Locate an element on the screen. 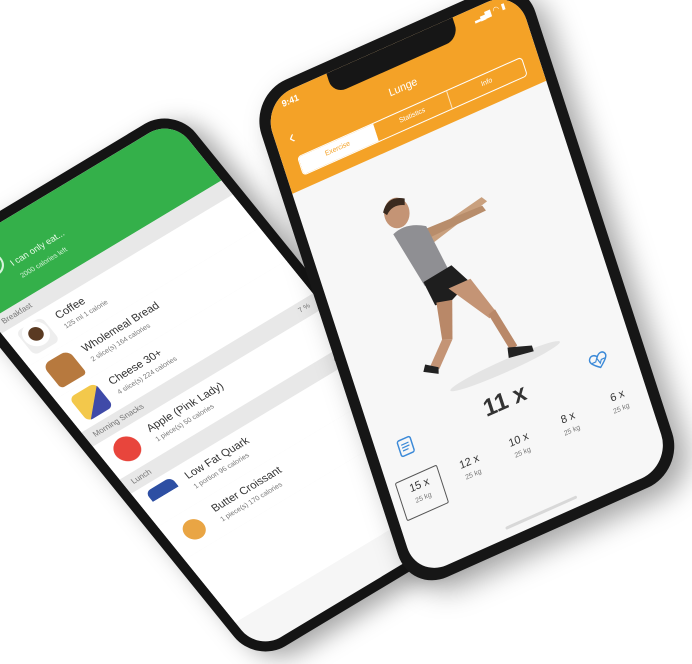 Image resolution: width=692 pixels, height=664 pixels. set-item: 6 x 25 kg is located at coordinates (620, 404).